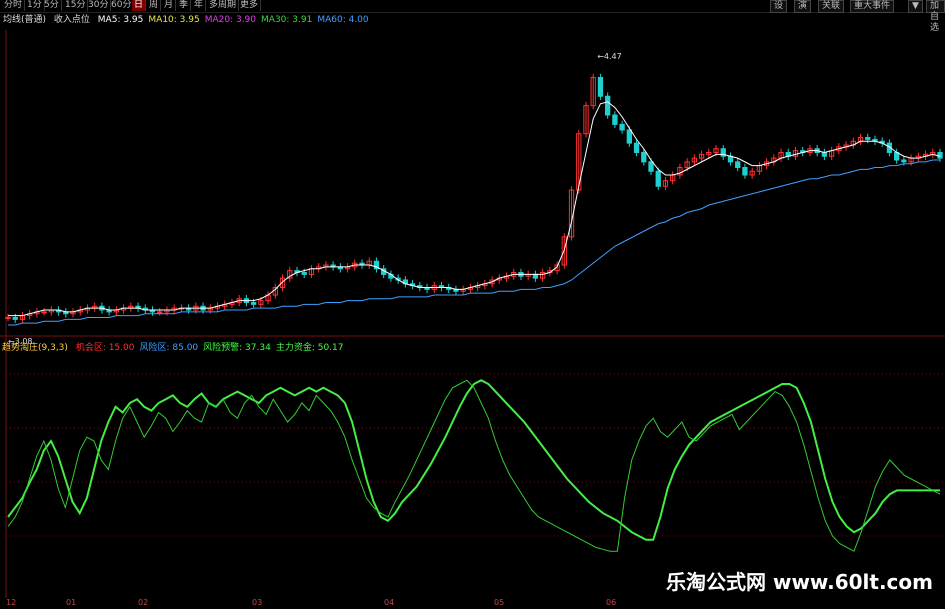  What do you see at coordinates (35, 348) in the screenshot?
I see `indicator-name: 趋势淘庄(9,3,3)` at bounding box center [35, 348].